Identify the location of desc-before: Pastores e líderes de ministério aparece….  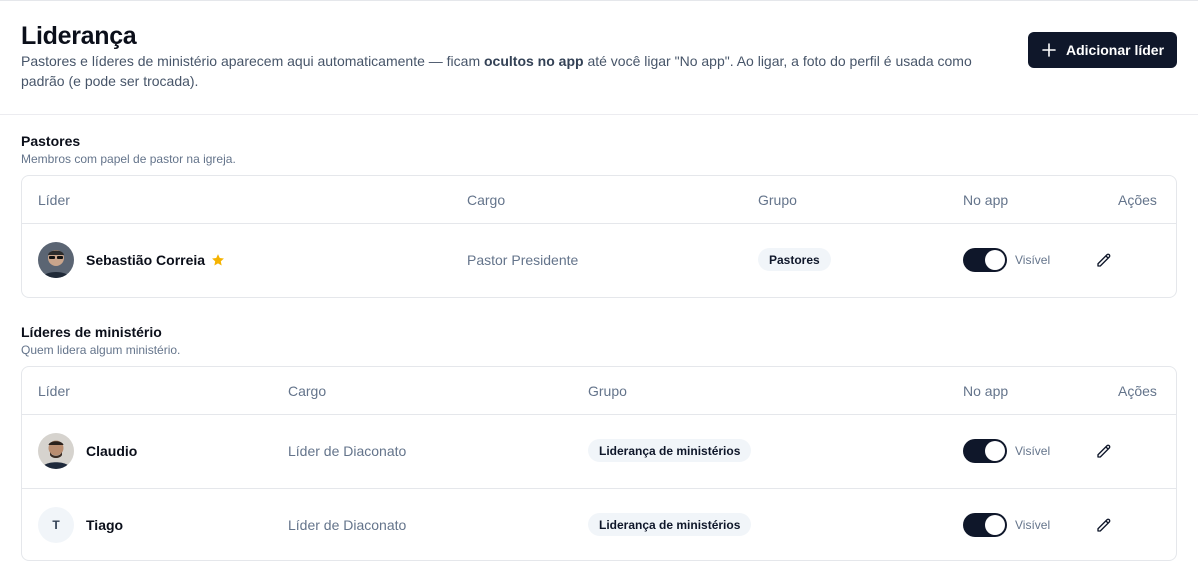
(252, 61).